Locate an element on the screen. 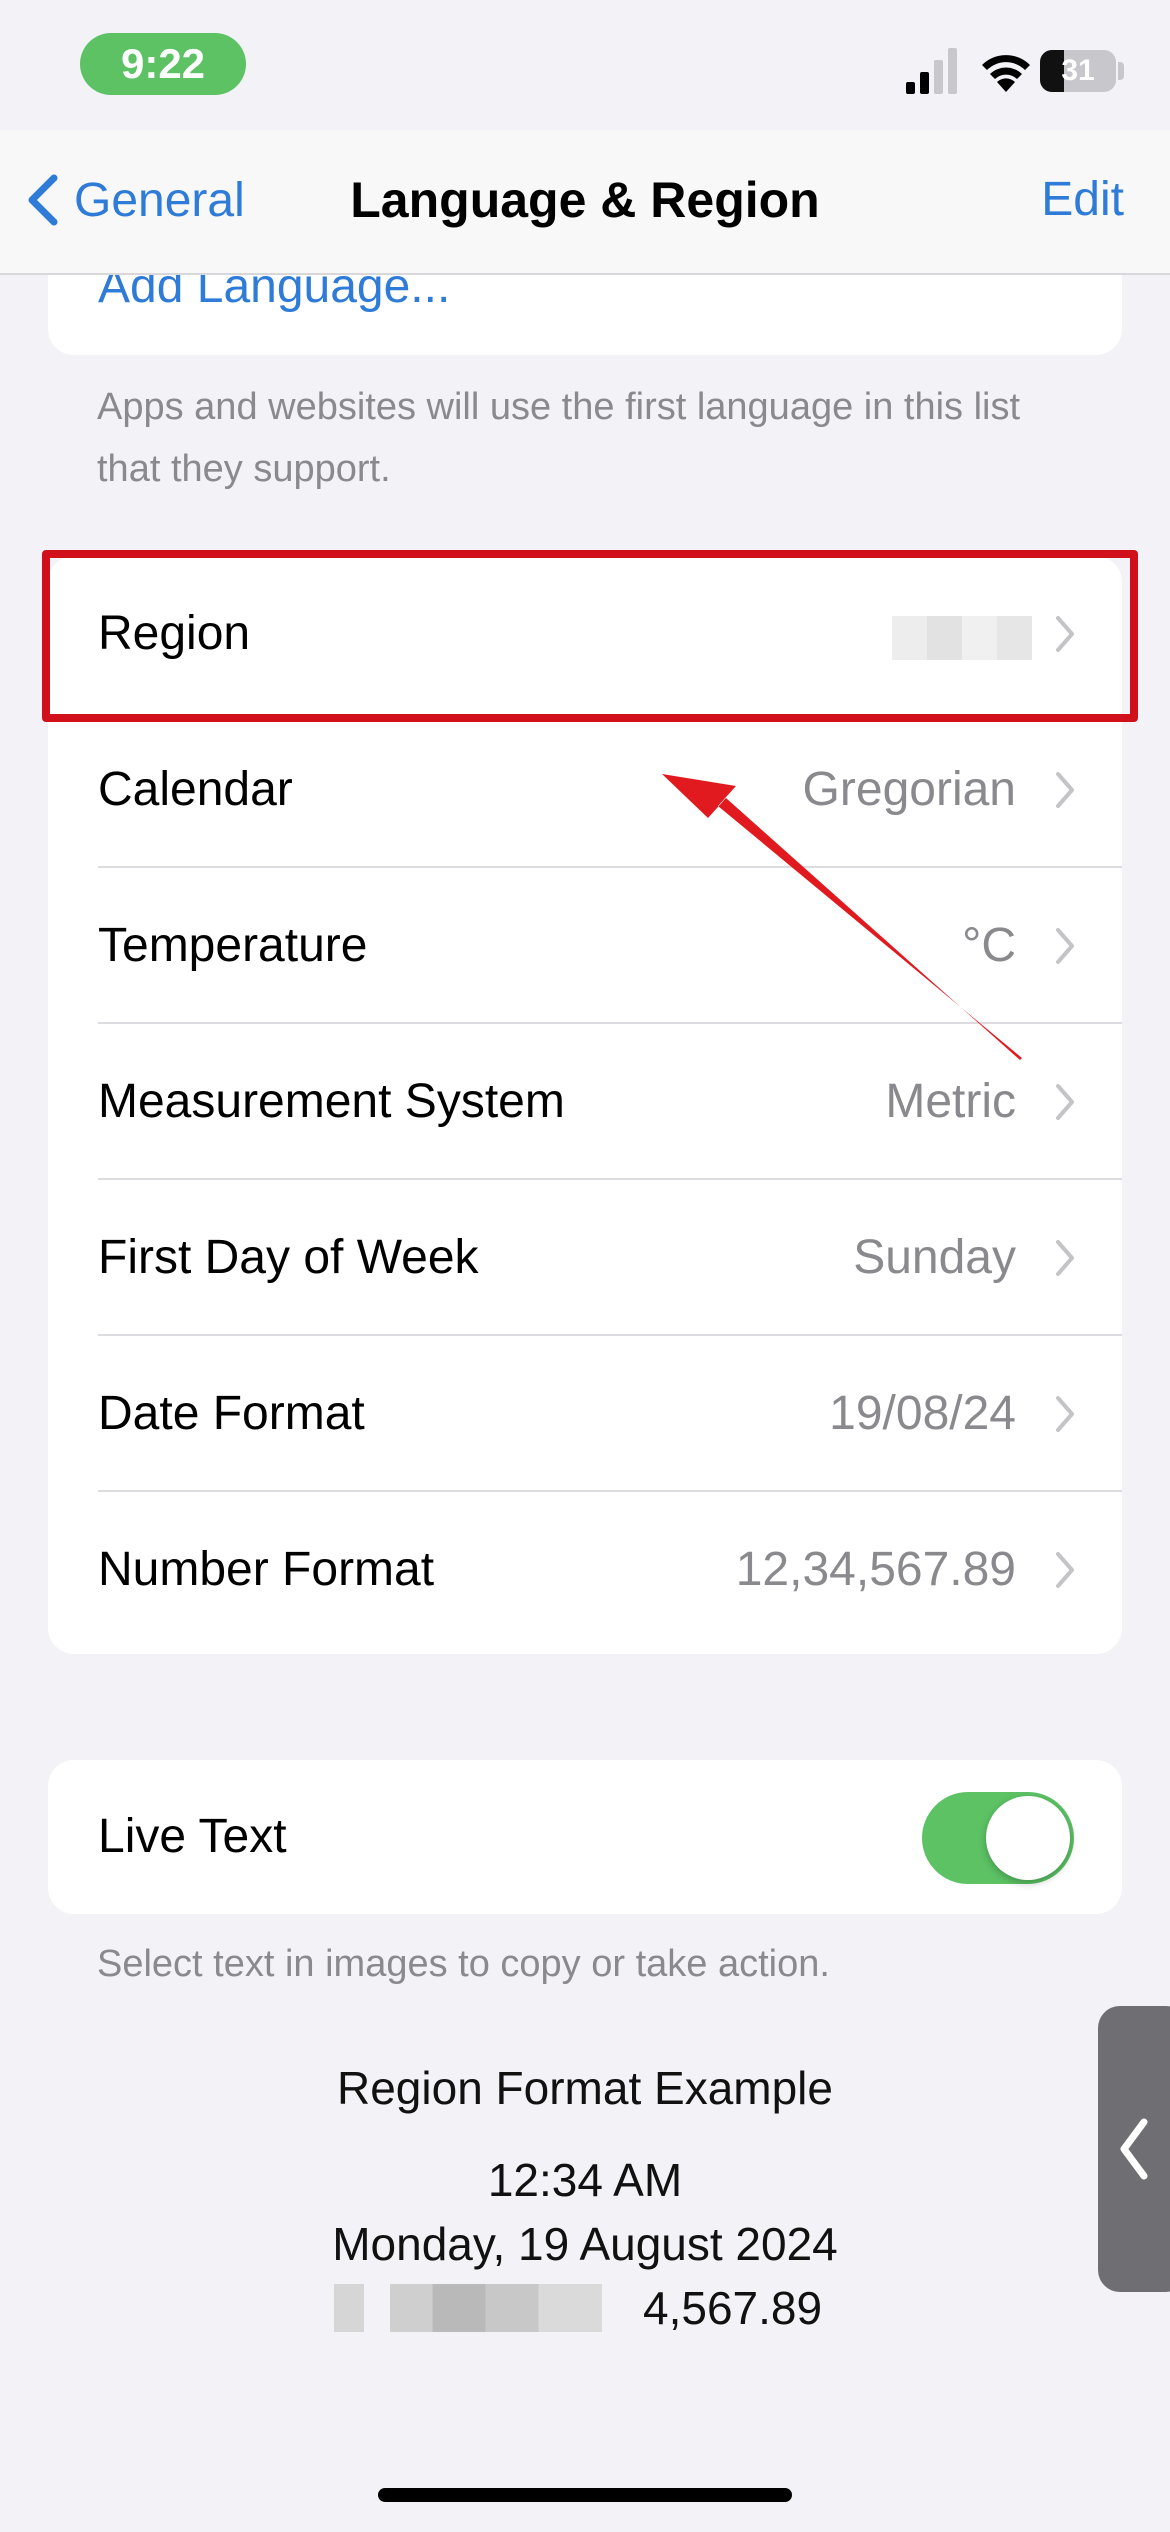 Image resolution: width=1170 pixels, height=2532 pixels. region-row: Region is located at coordinates (585, 634).